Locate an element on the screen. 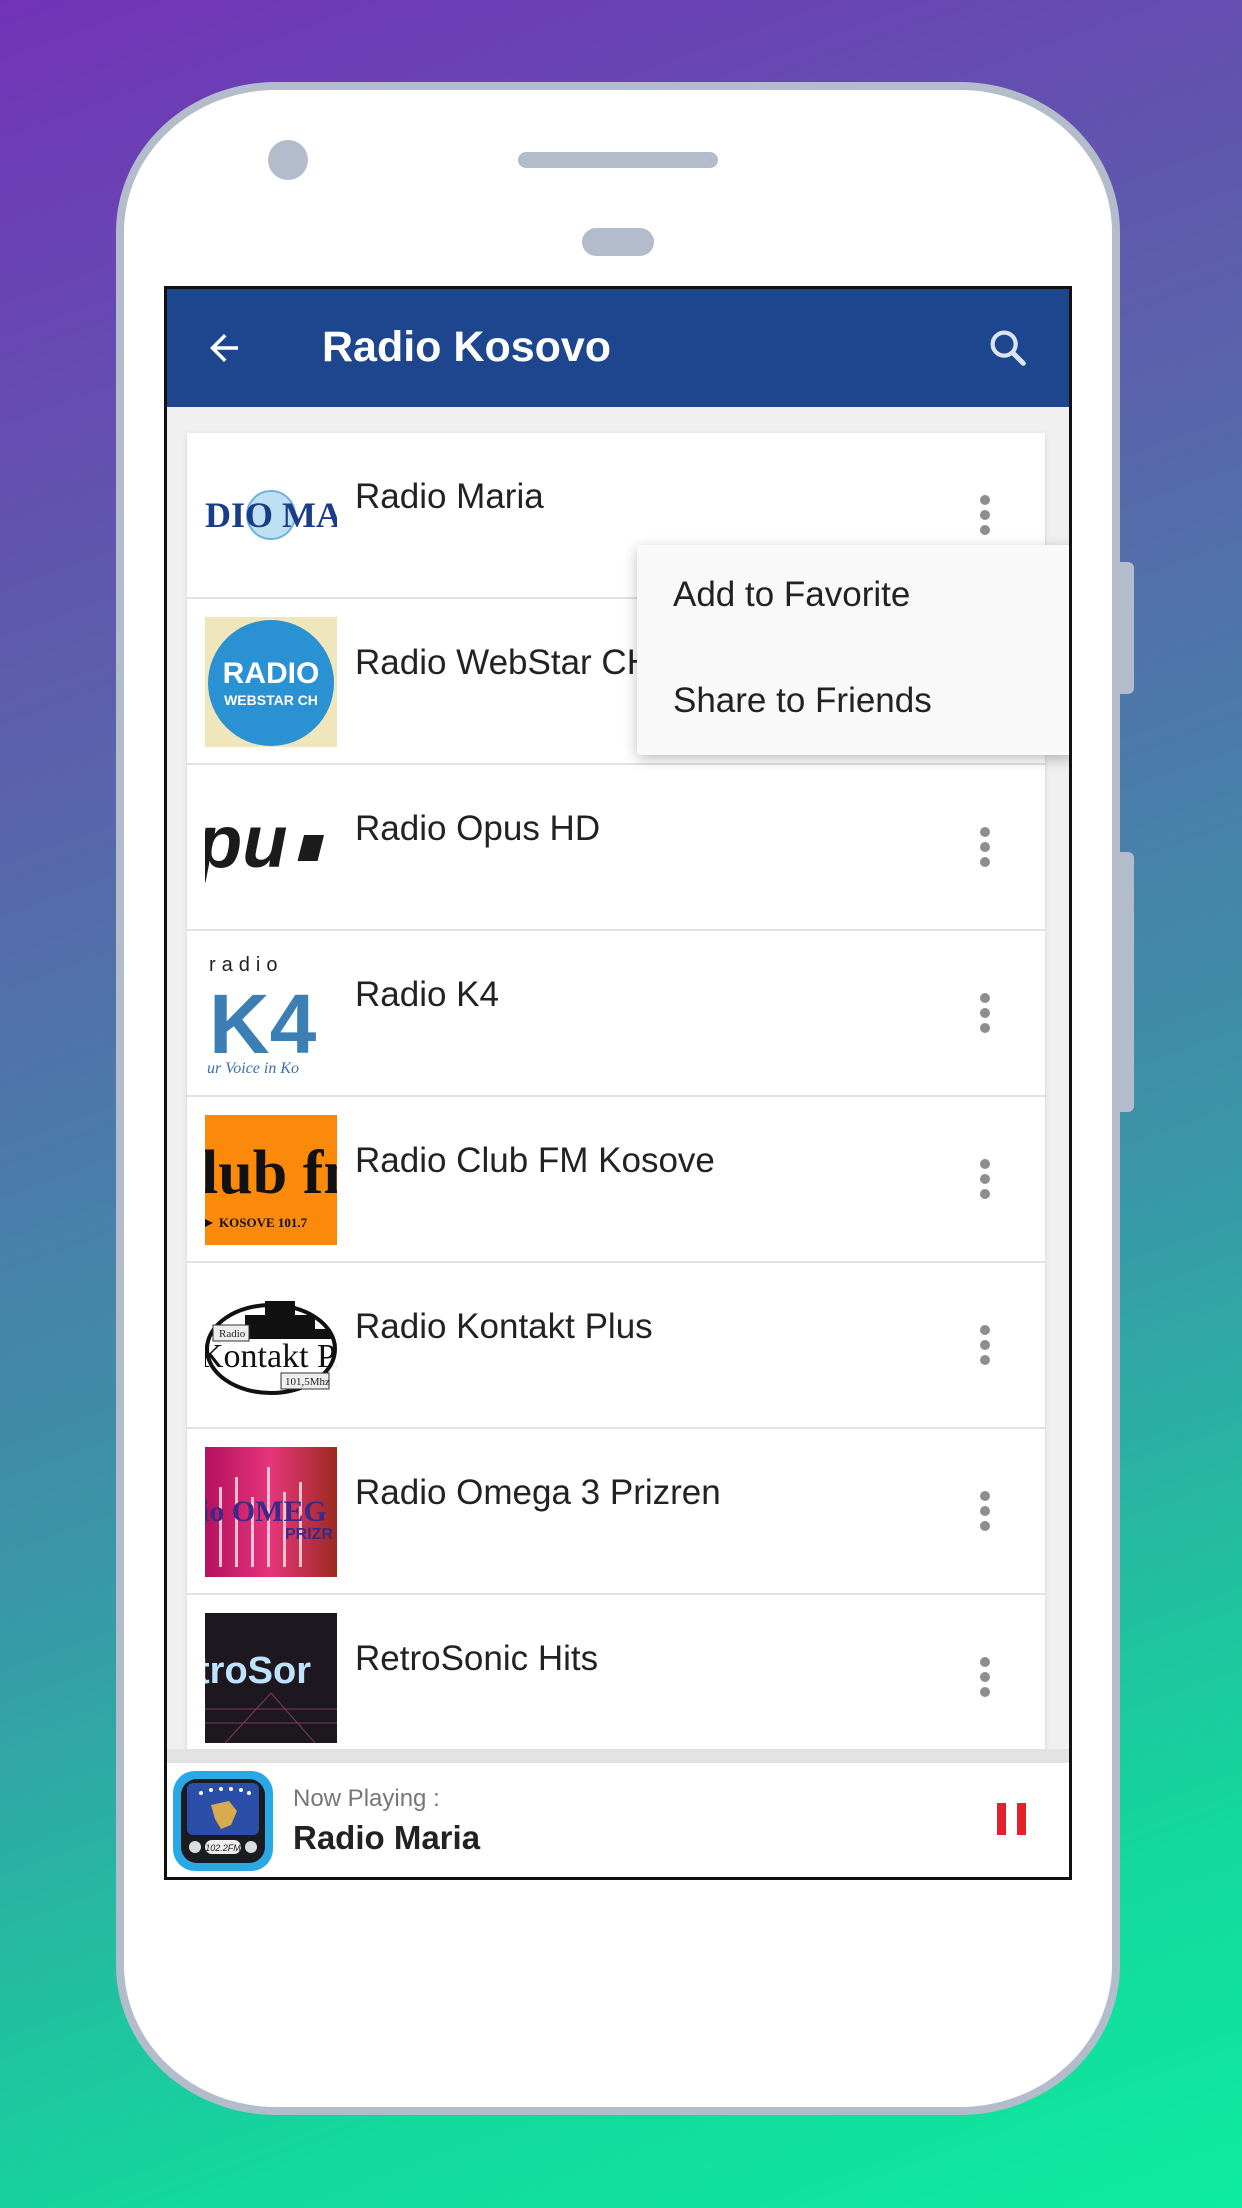 The width and height of the screenshot is (1242, 2208). radio-k4-logo: radio K4 ur Voice in Ko is located at coordinates (271, 1014).